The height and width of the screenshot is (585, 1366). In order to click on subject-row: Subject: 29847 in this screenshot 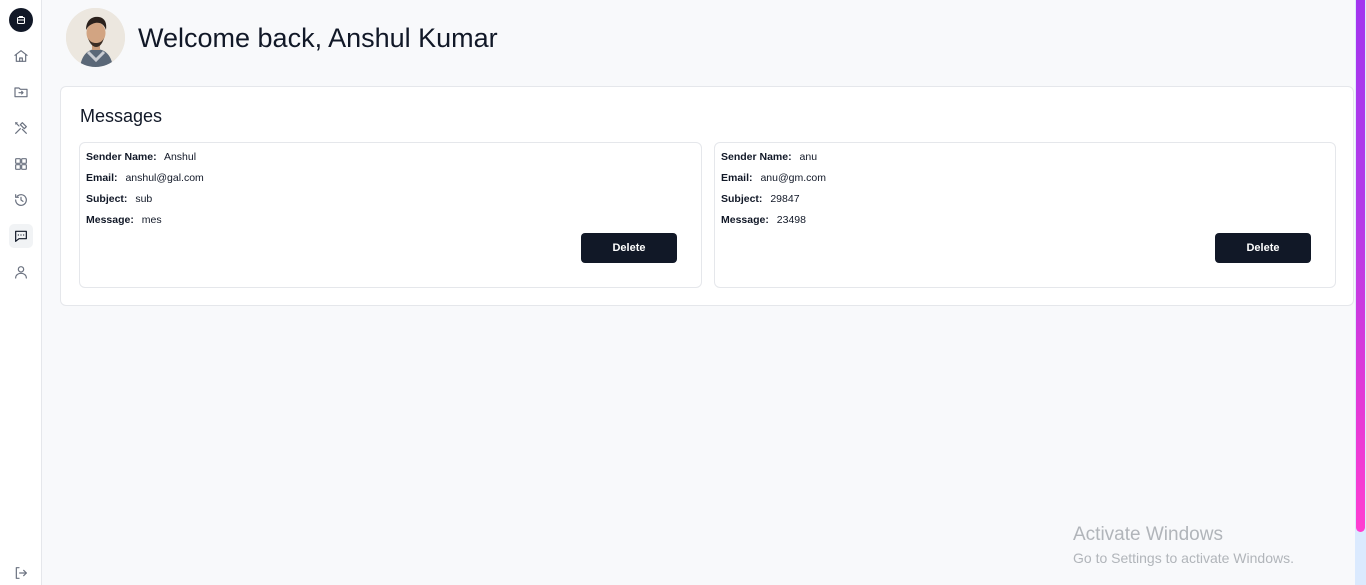, I will do `click(760, 199)`.